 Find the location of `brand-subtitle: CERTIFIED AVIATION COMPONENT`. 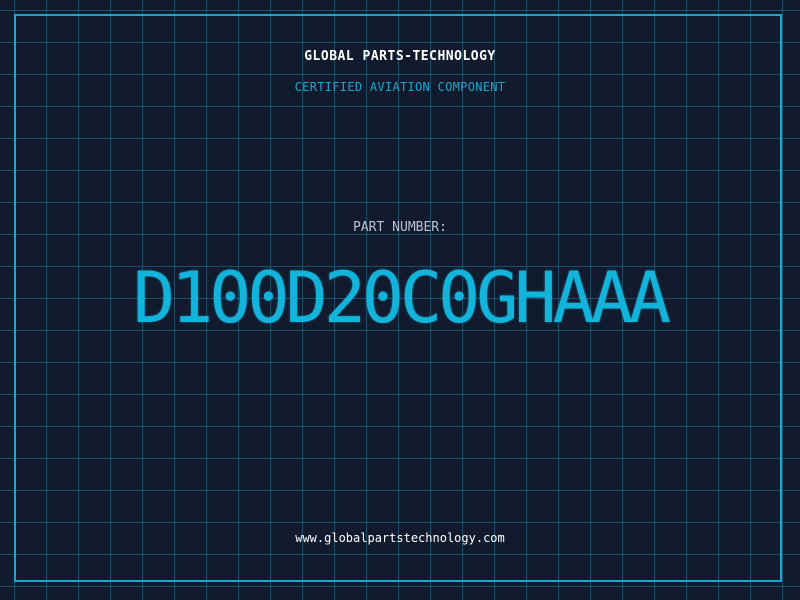

brand-subtitle: CERTIFIED AVIATION COMPONENT is located at coordinates (400, 87).